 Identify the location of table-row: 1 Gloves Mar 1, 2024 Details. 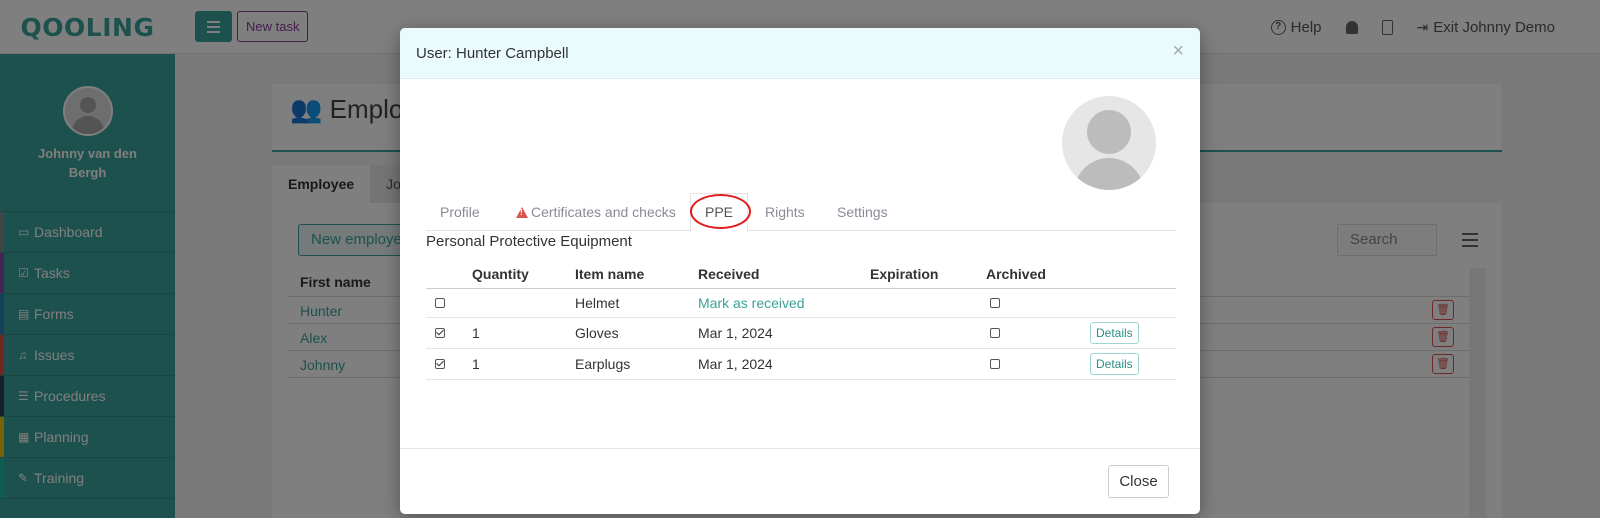
(801, 333).